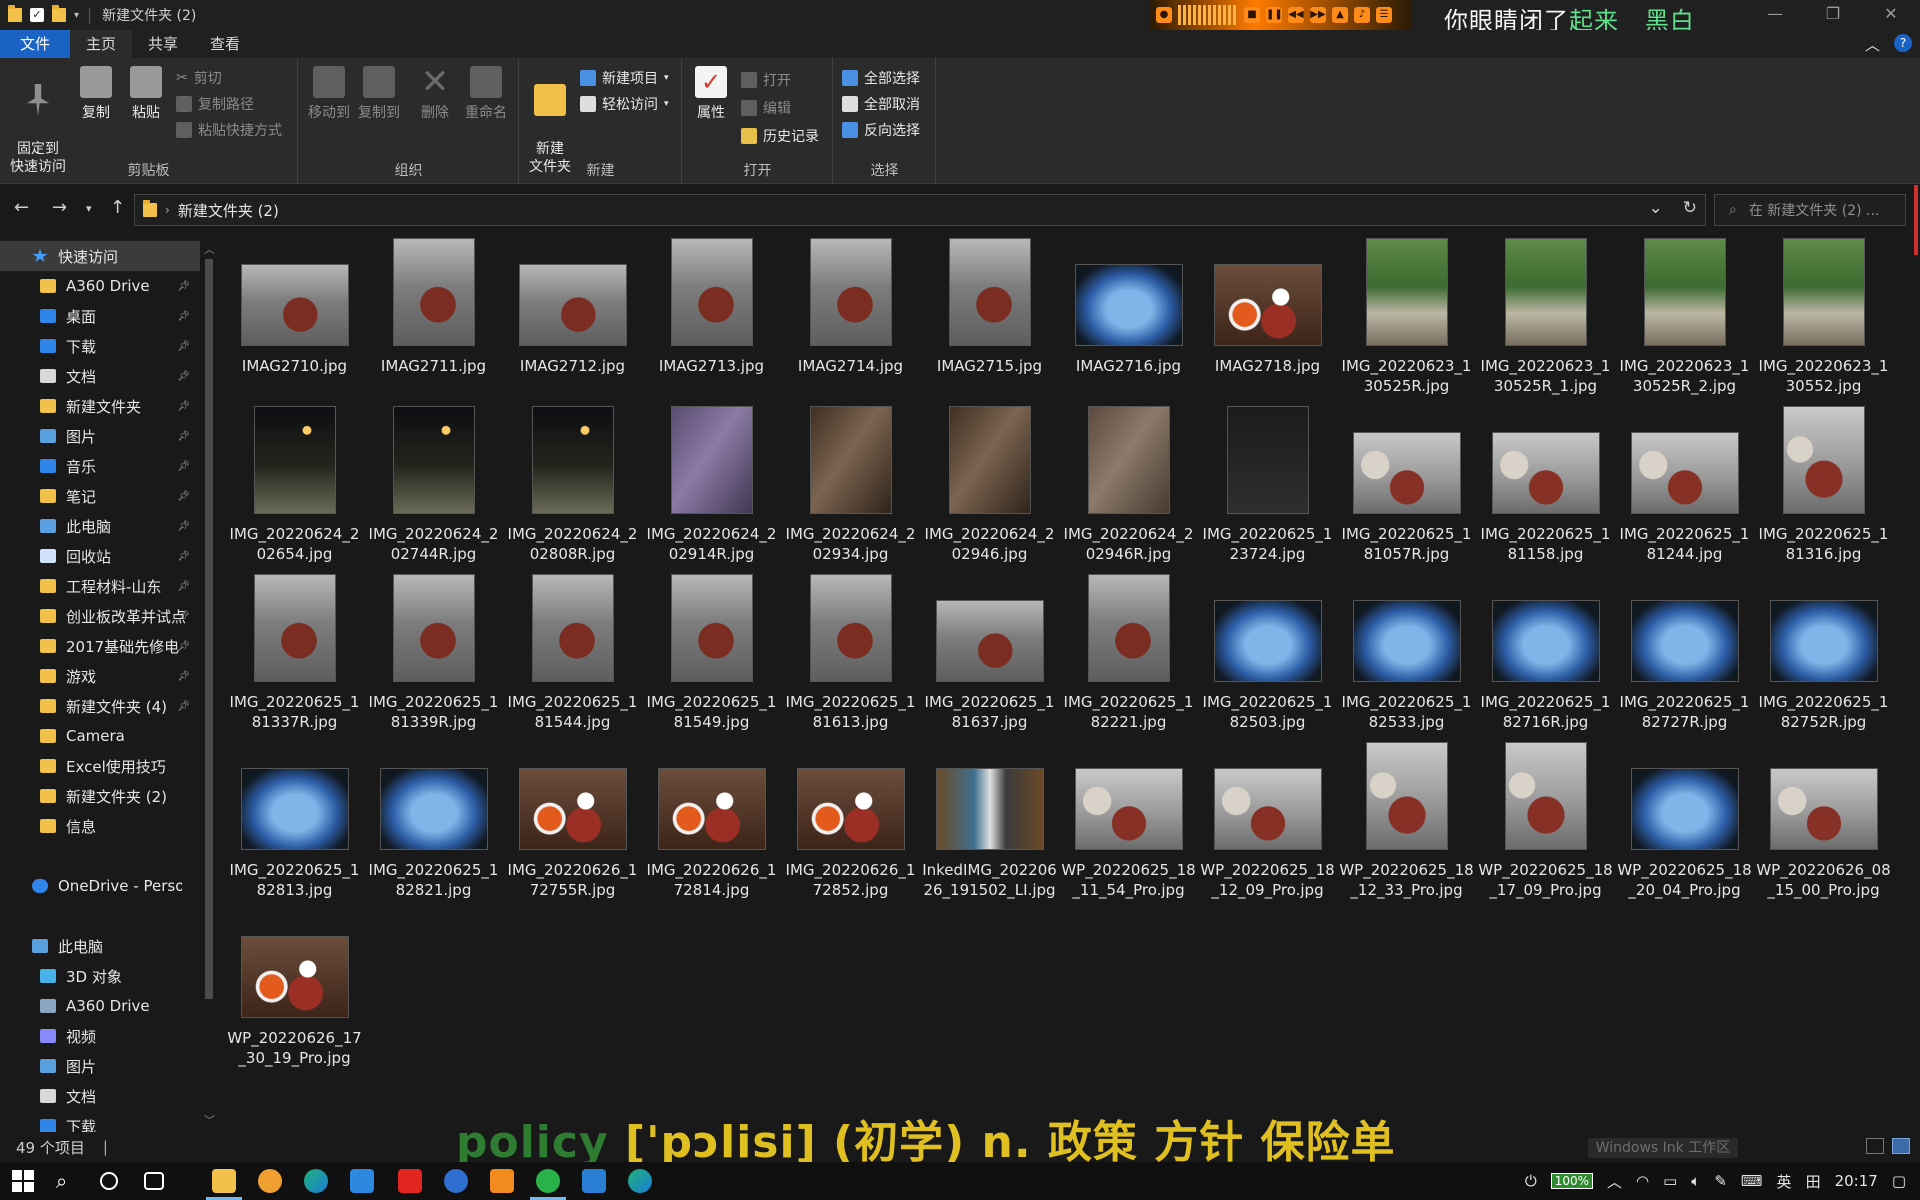 This screenshot has width=1920, height=1200. I want to click on address-history-chevron-icon: ⌄, so click(1656, 208).